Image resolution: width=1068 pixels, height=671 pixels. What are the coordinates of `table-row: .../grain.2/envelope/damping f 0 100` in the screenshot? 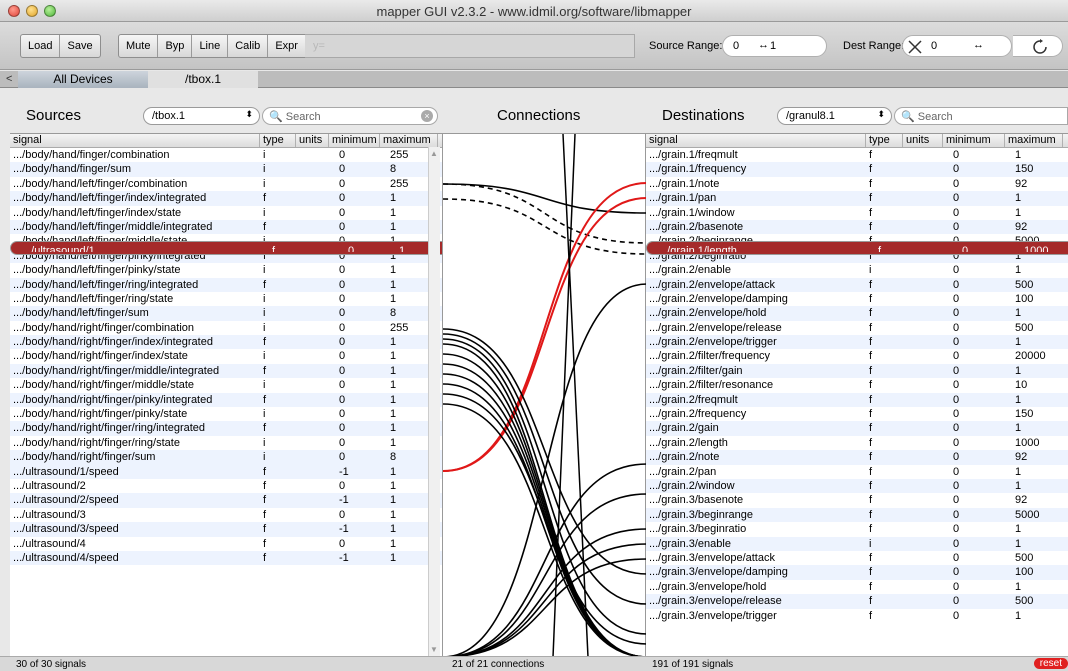 It's located at (857, 299).